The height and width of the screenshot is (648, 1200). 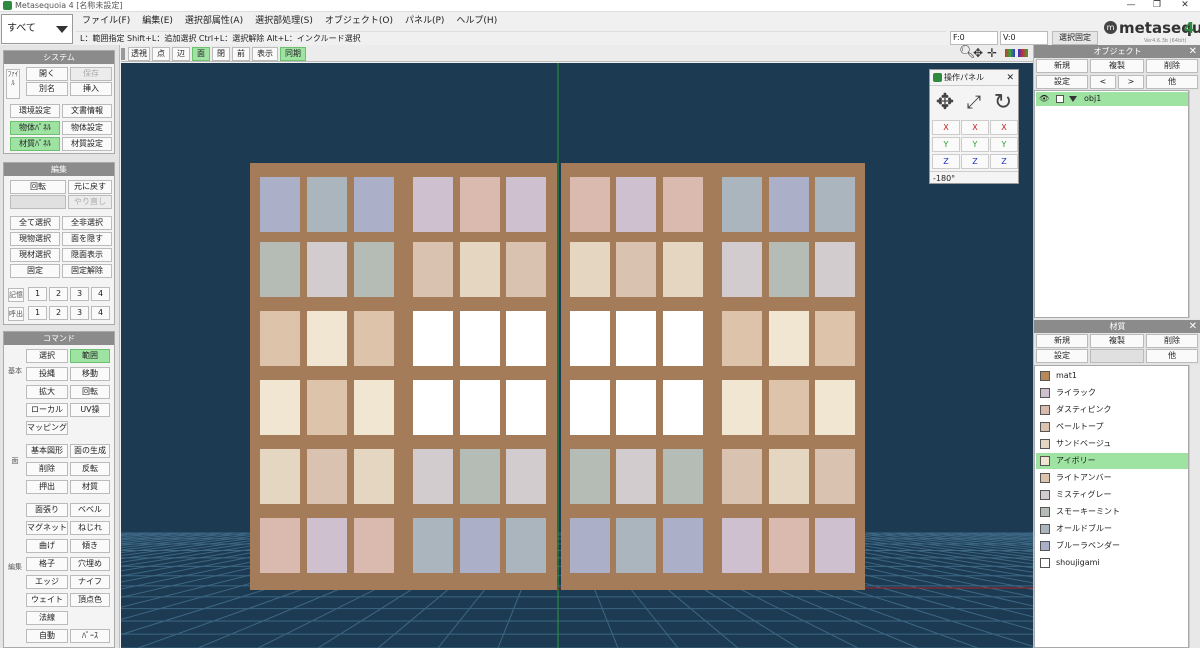 What do you see at coordinates (38, 187) in the screenshot?
I see `rotate-view-button: 回転` at bounding box center [38, 187].